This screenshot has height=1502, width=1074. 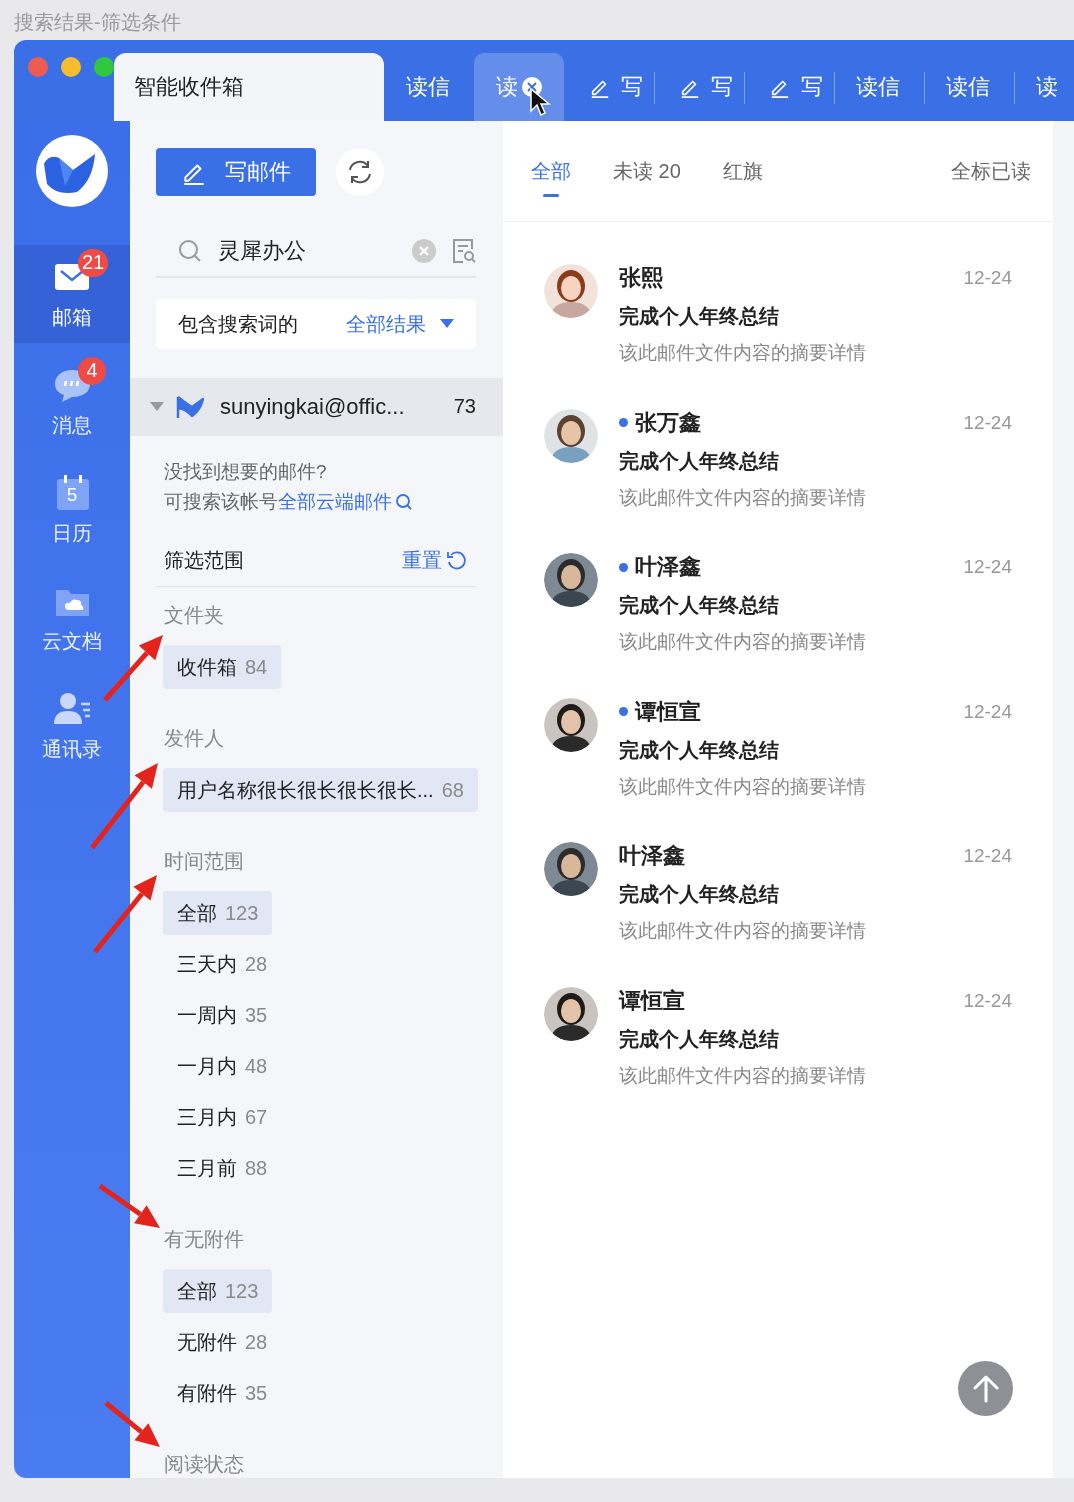 I want to click on account-row: sunyingkai@offic... 73, so click(x=316, y=406).